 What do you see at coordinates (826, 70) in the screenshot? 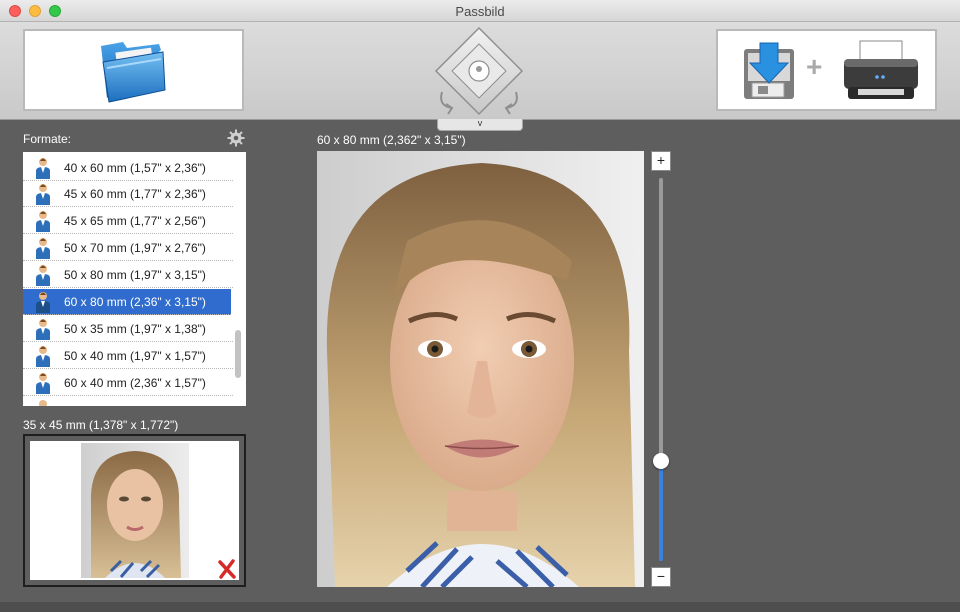
I see `save-print-button: +` at bounding box center [826, 70].